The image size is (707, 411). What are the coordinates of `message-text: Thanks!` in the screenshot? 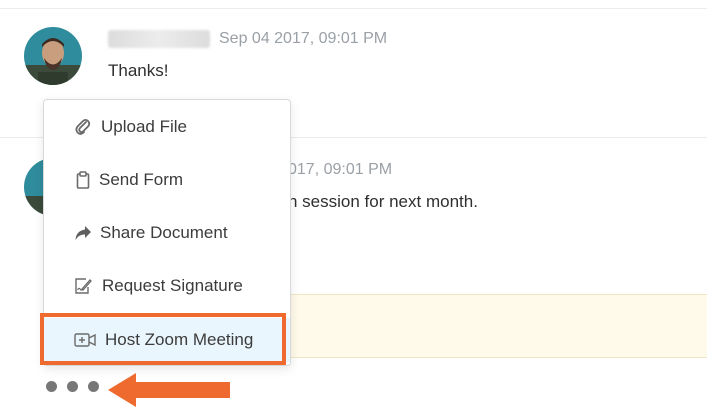 It's located at (138, 70).